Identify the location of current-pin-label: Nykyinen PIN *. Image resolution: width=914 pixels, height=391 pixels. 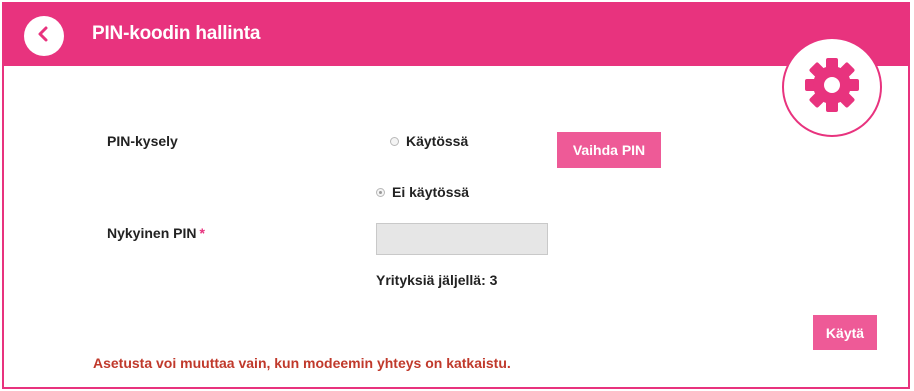
(156, 233).